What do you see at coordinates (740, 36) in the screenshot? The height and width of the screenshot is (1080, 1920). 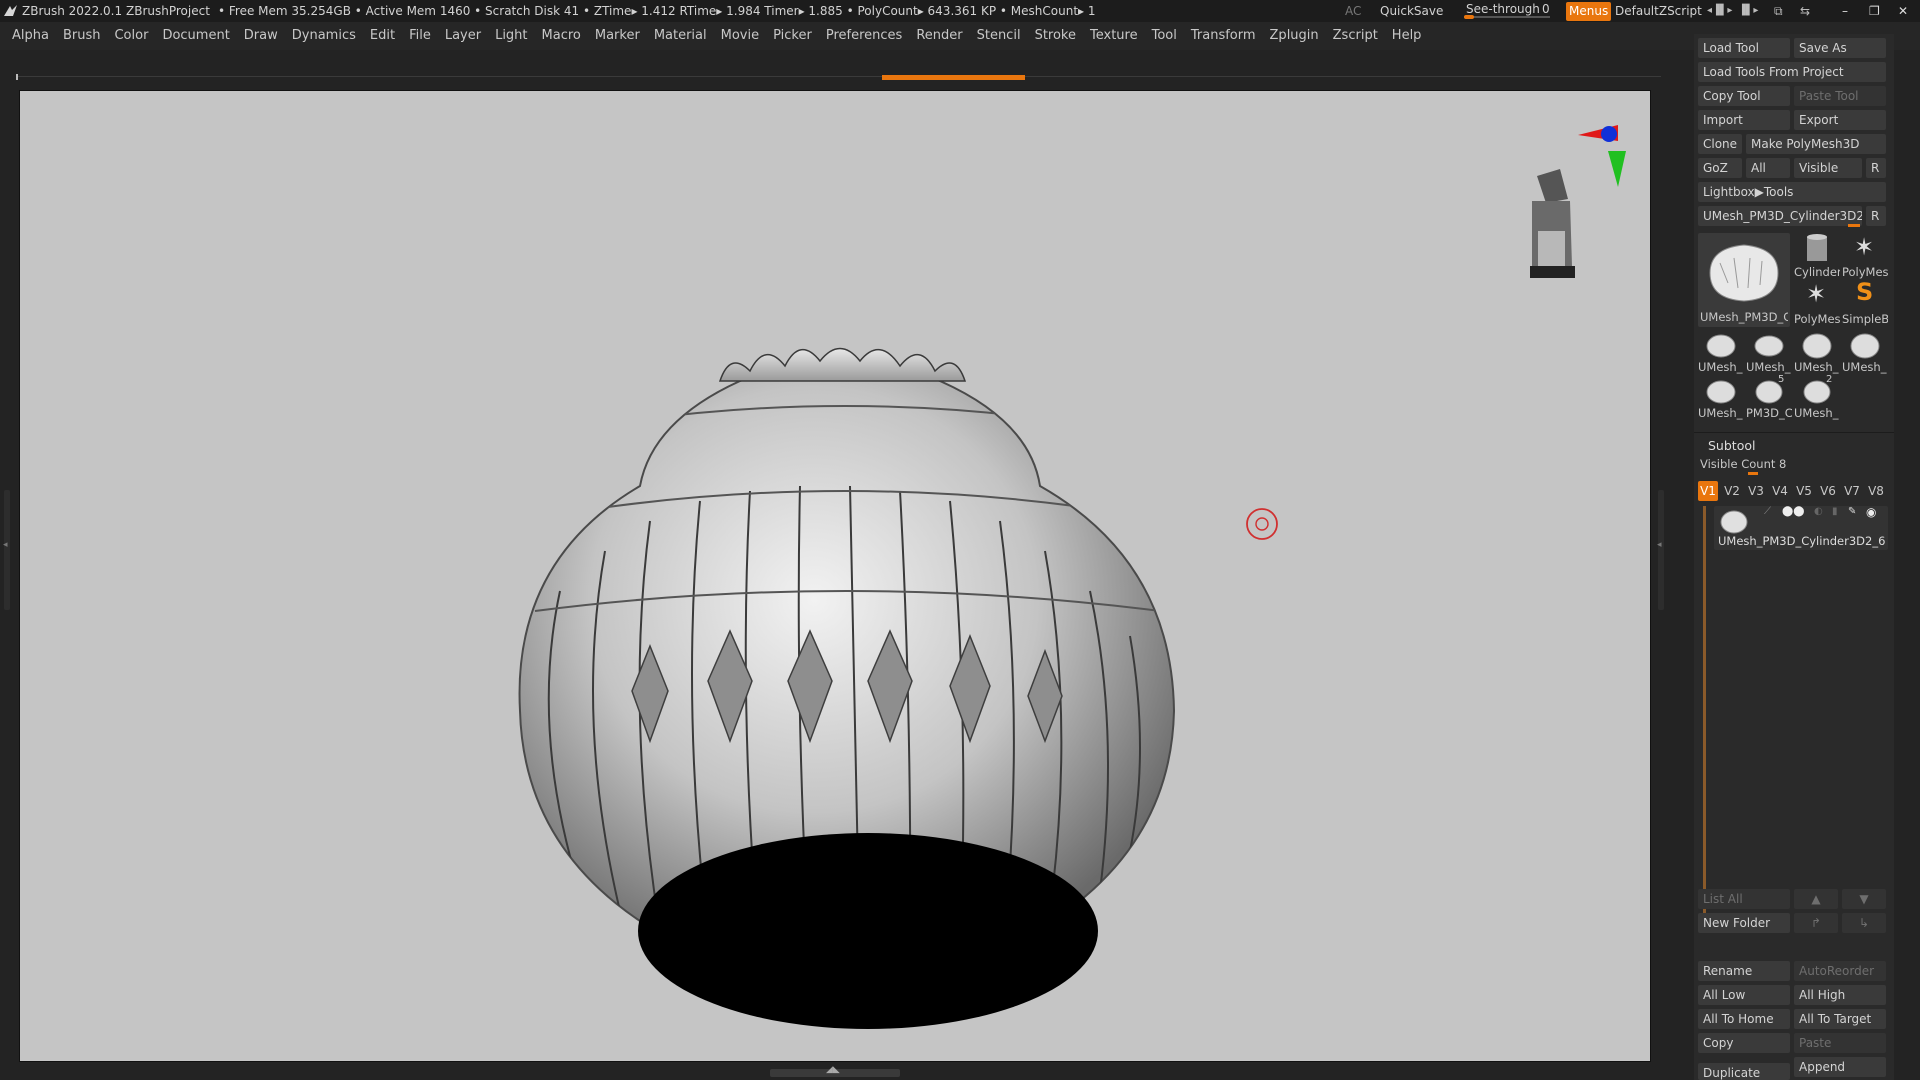 I see `menu-movie: Movie` at bounding box center [740, 36].